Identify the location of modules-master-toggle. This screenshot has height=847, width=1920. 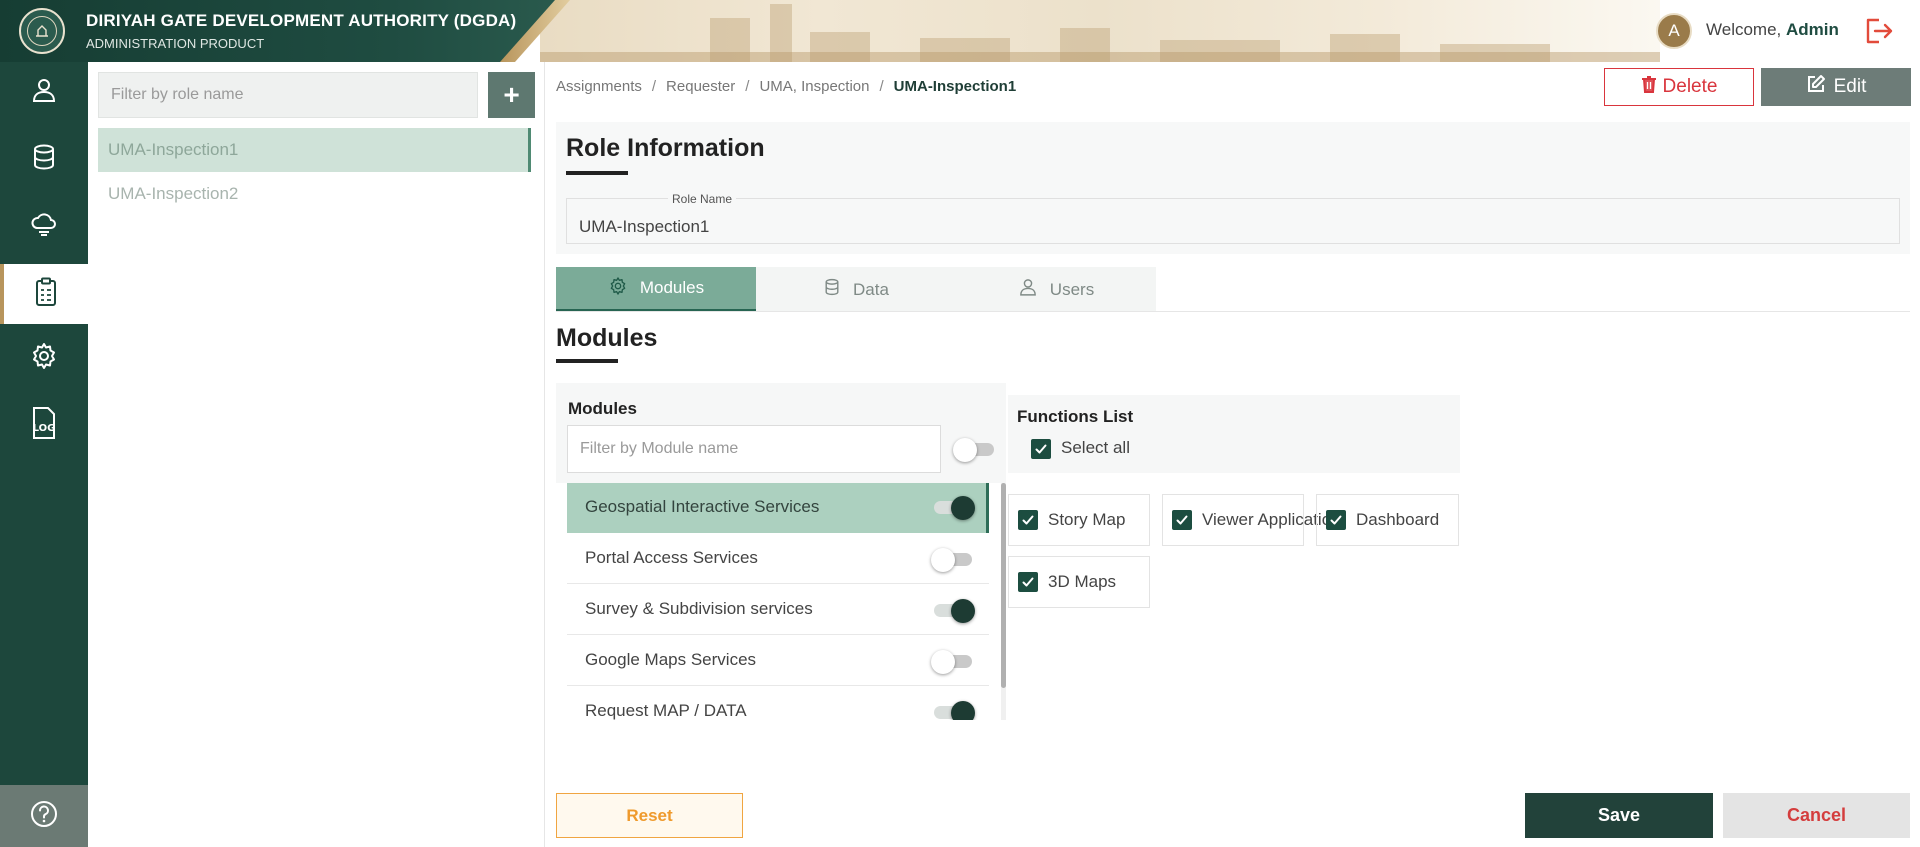
(975, 449).